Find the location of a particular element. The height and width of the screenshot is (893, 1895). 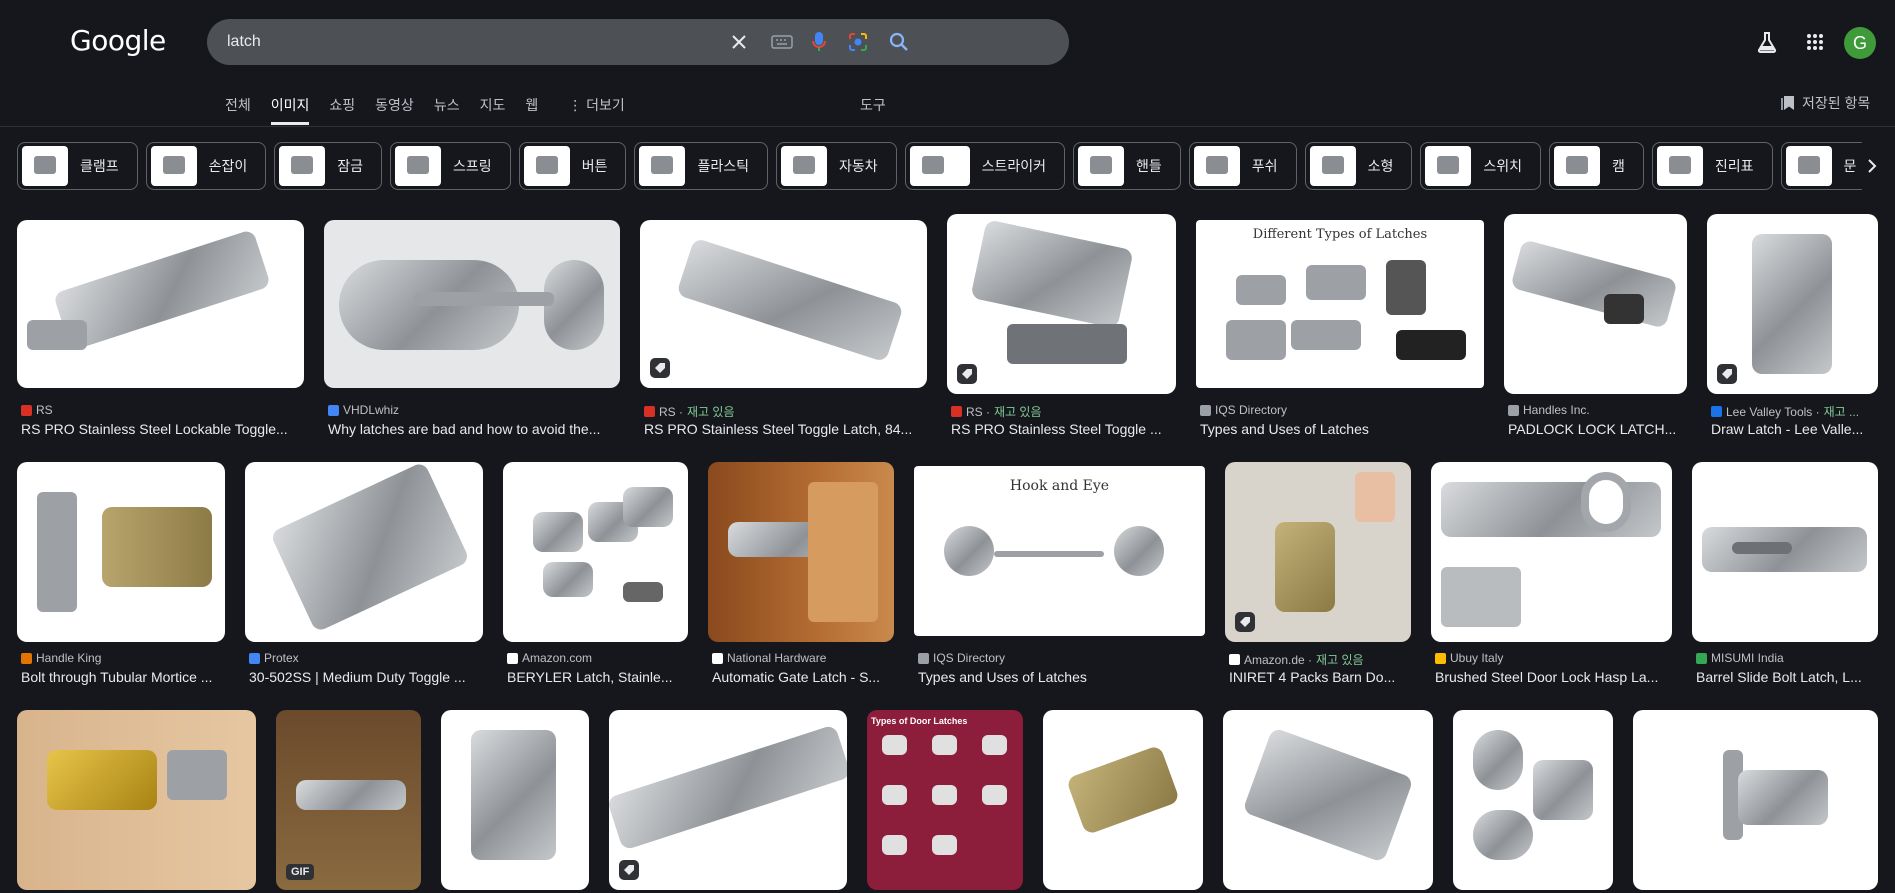

chip-clamp: 클램프 is located at coordinates (77, 166).